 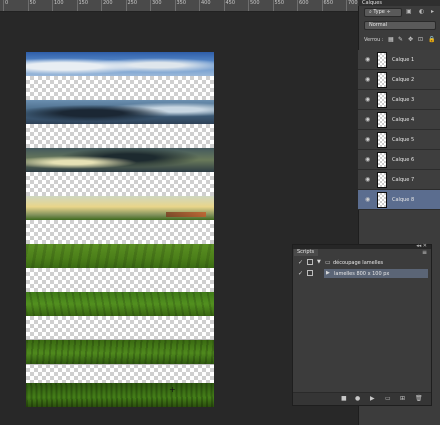 I want to click on panel-menu-icon: ≡, so click(x=424, y=252).